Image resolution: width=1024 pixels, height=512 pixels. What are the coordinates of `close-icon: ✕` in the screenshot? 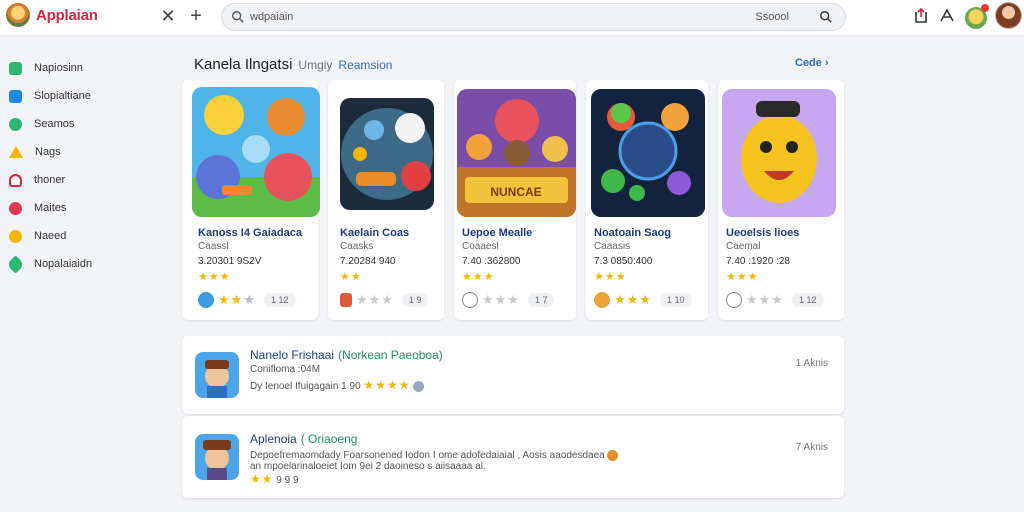 It's located at (168, 16).